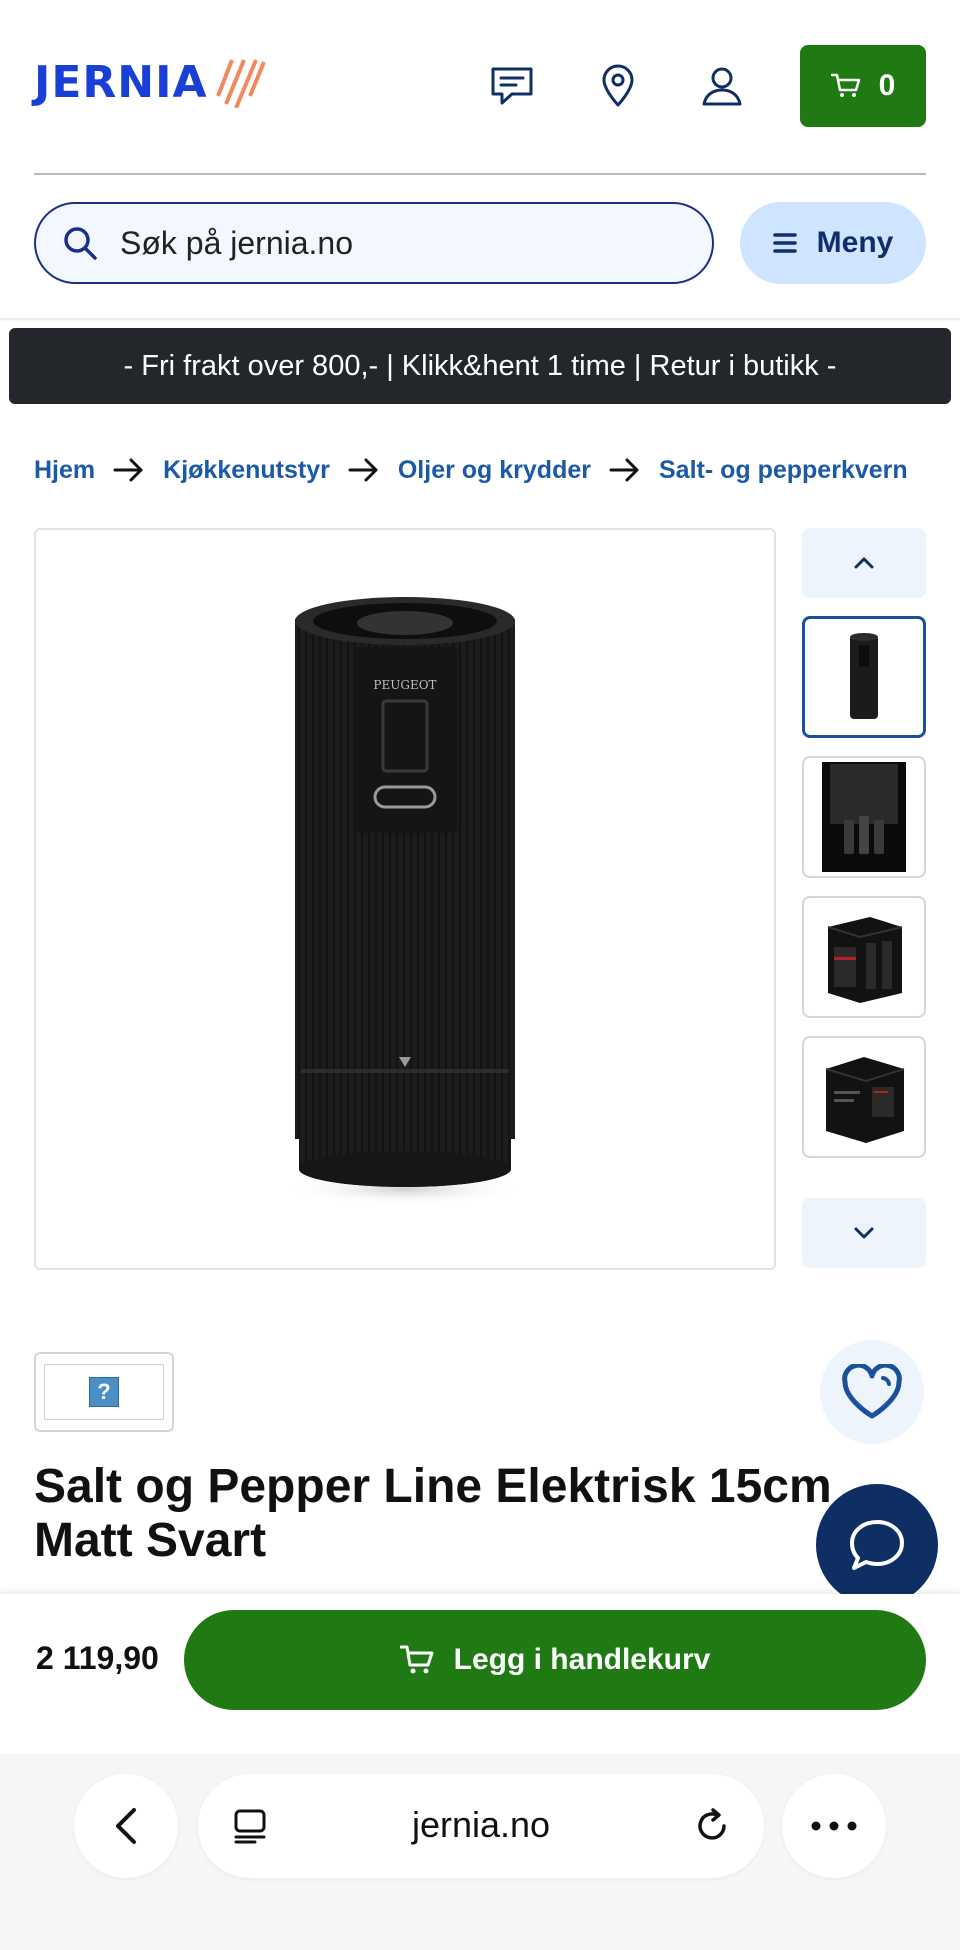 The image size is (960, 1950). I want to click on breadcrumb-item-home: Hjem, so click(64, 470).